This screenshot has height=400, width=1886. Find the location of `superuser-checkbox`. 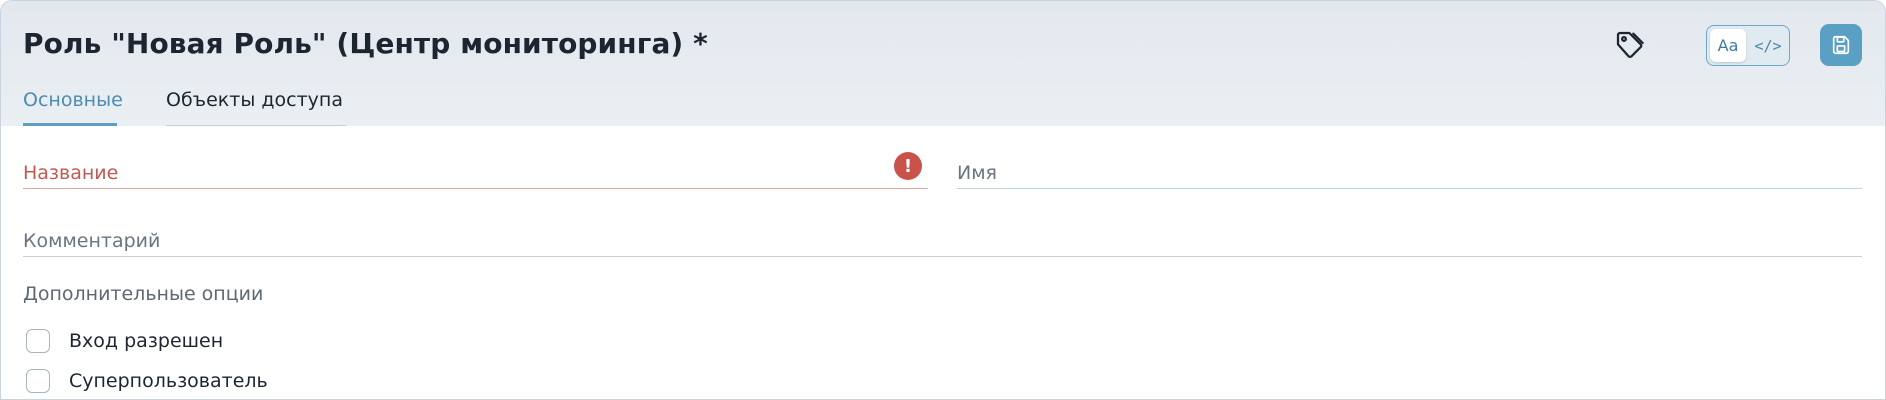

superuser-checkbox is located at coordinates (38, 381).